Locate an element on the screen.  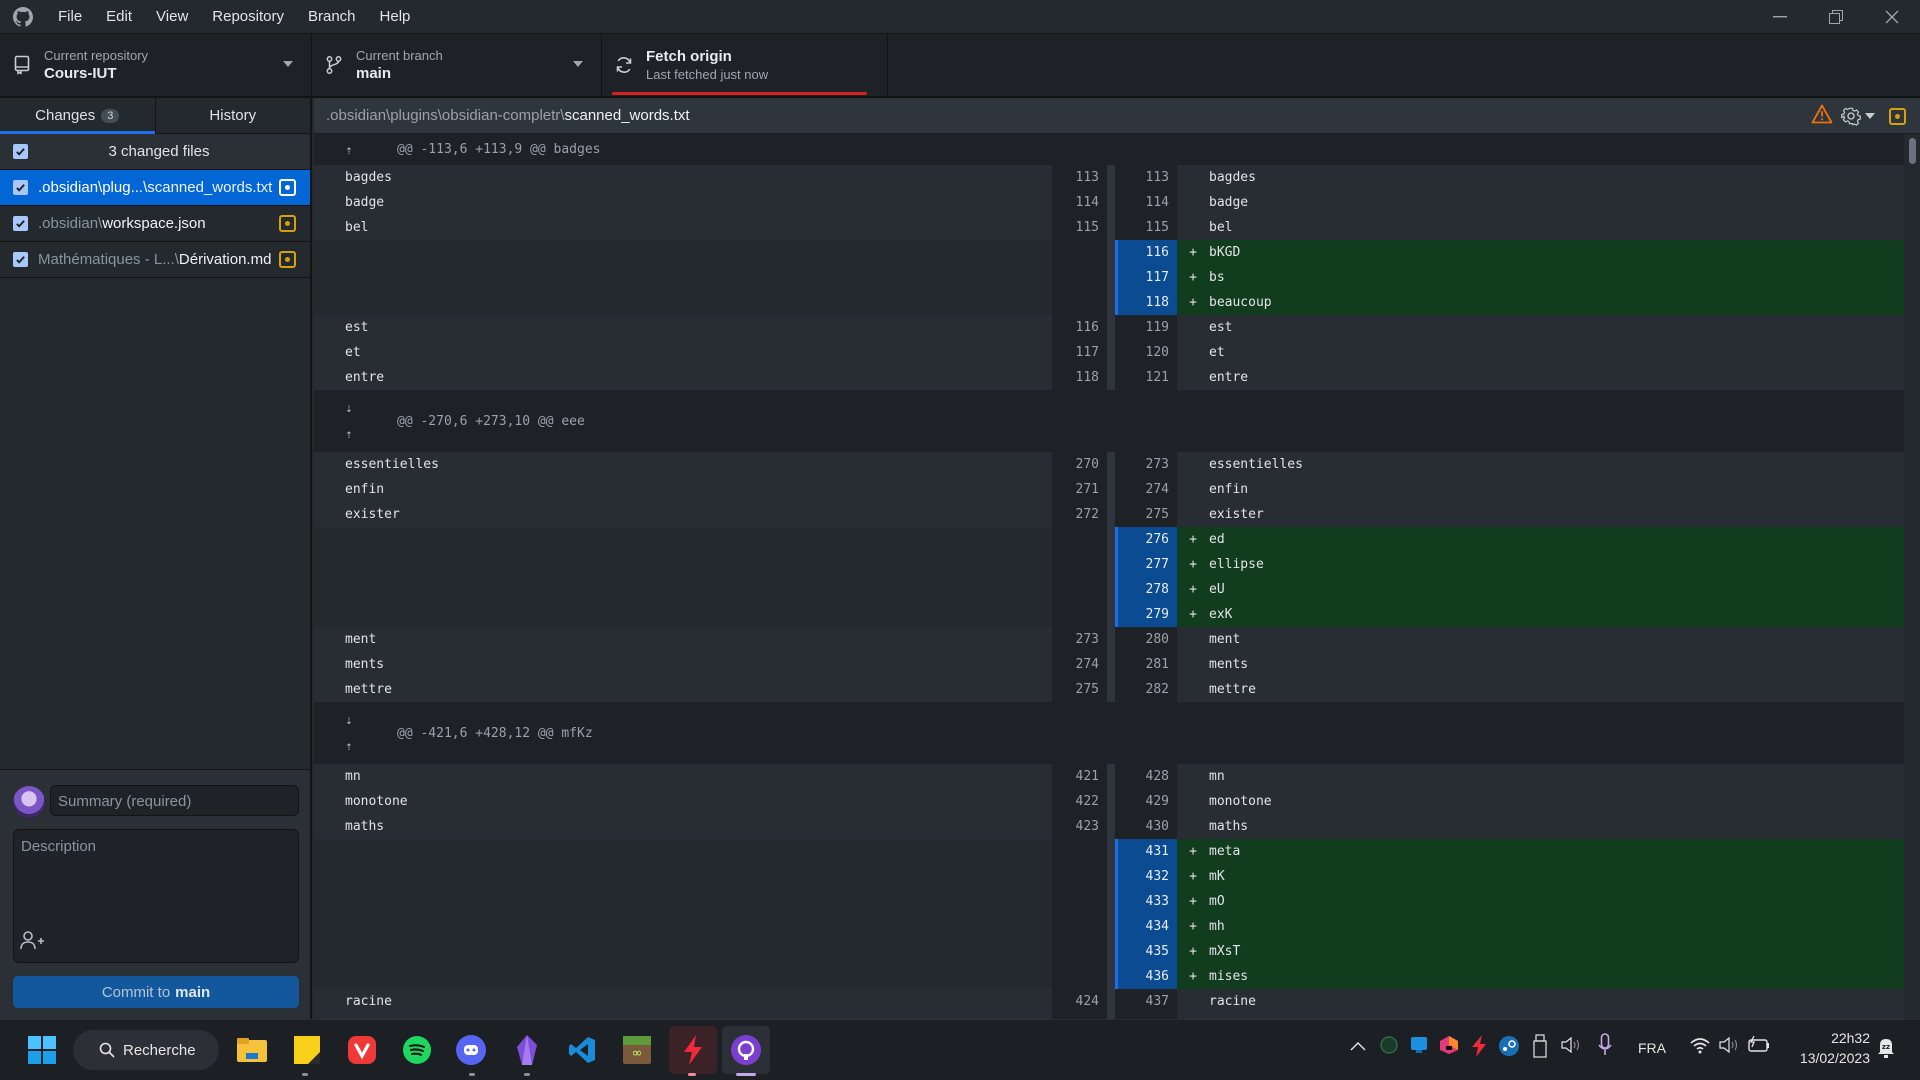
new-line-number: 275 is located at coordinates (1146, 514).